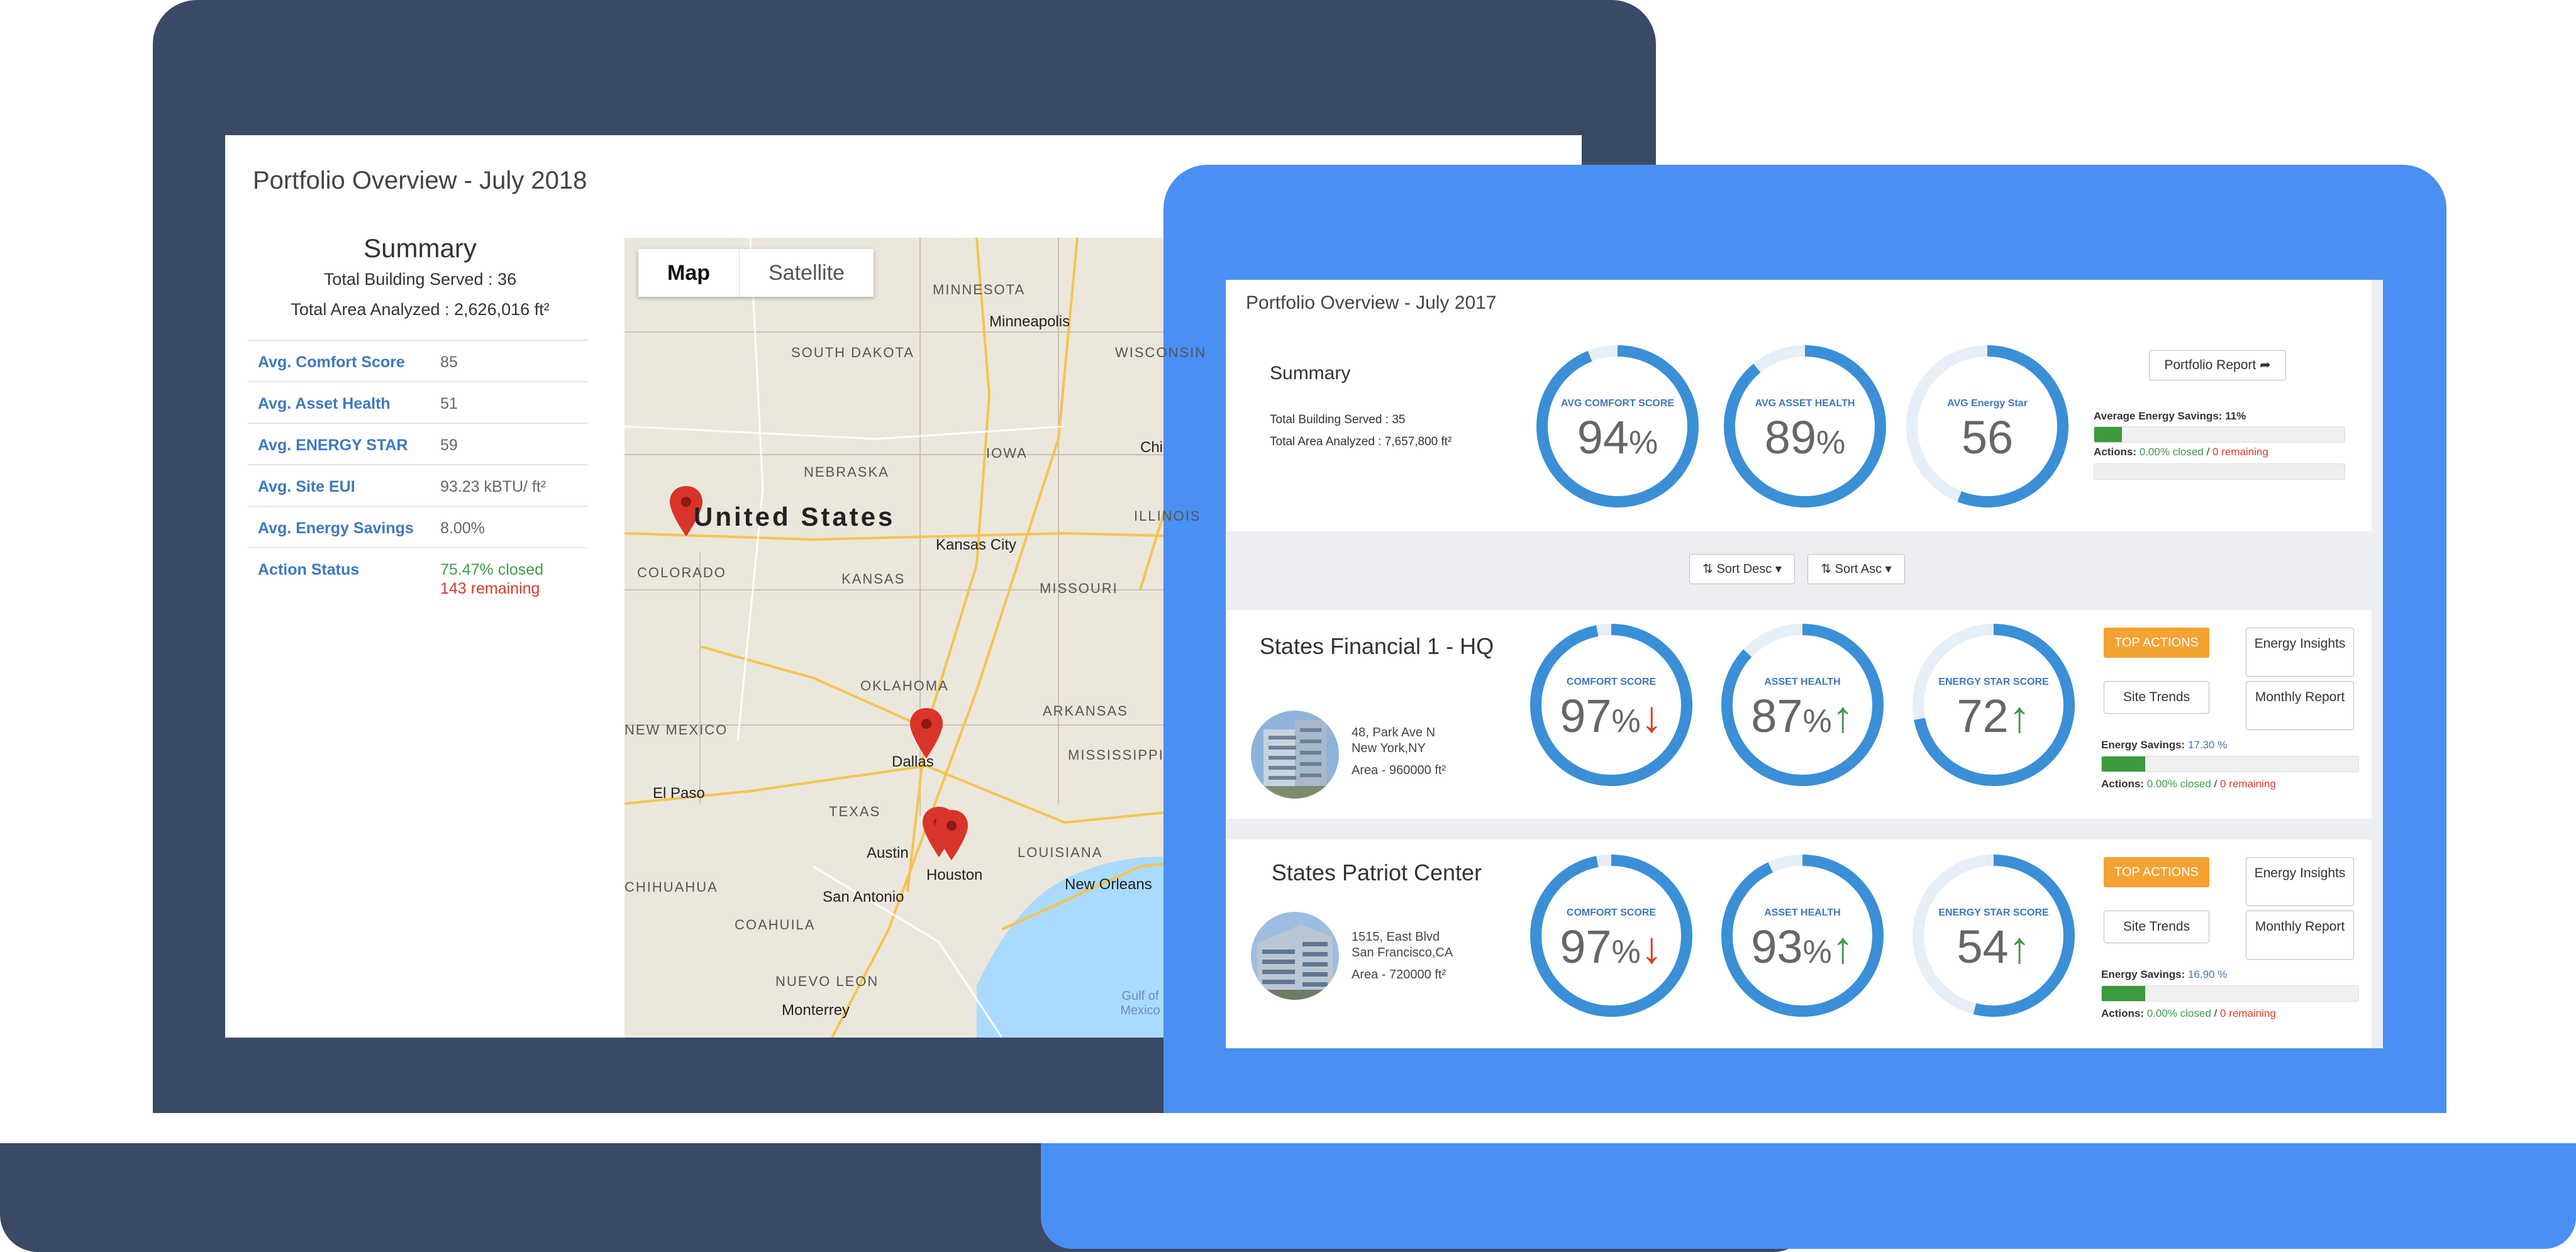 The width and height of the screenshot is (2576, 1252). What do you see at coordinates (336, 528) in the screenshot?
I see `summary-key: Avg. Energy Savings` at bounding box center [336, 528].